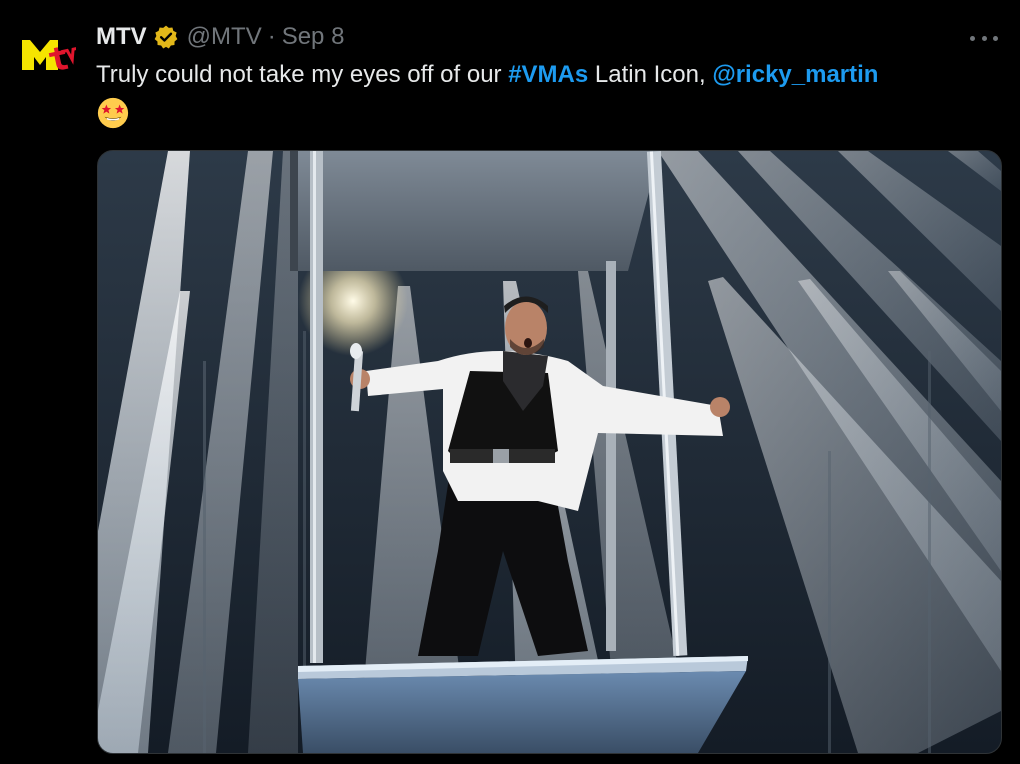 This screenshot has height=764, width=1020. I want to click on more-options-icon, so click(984, 38).